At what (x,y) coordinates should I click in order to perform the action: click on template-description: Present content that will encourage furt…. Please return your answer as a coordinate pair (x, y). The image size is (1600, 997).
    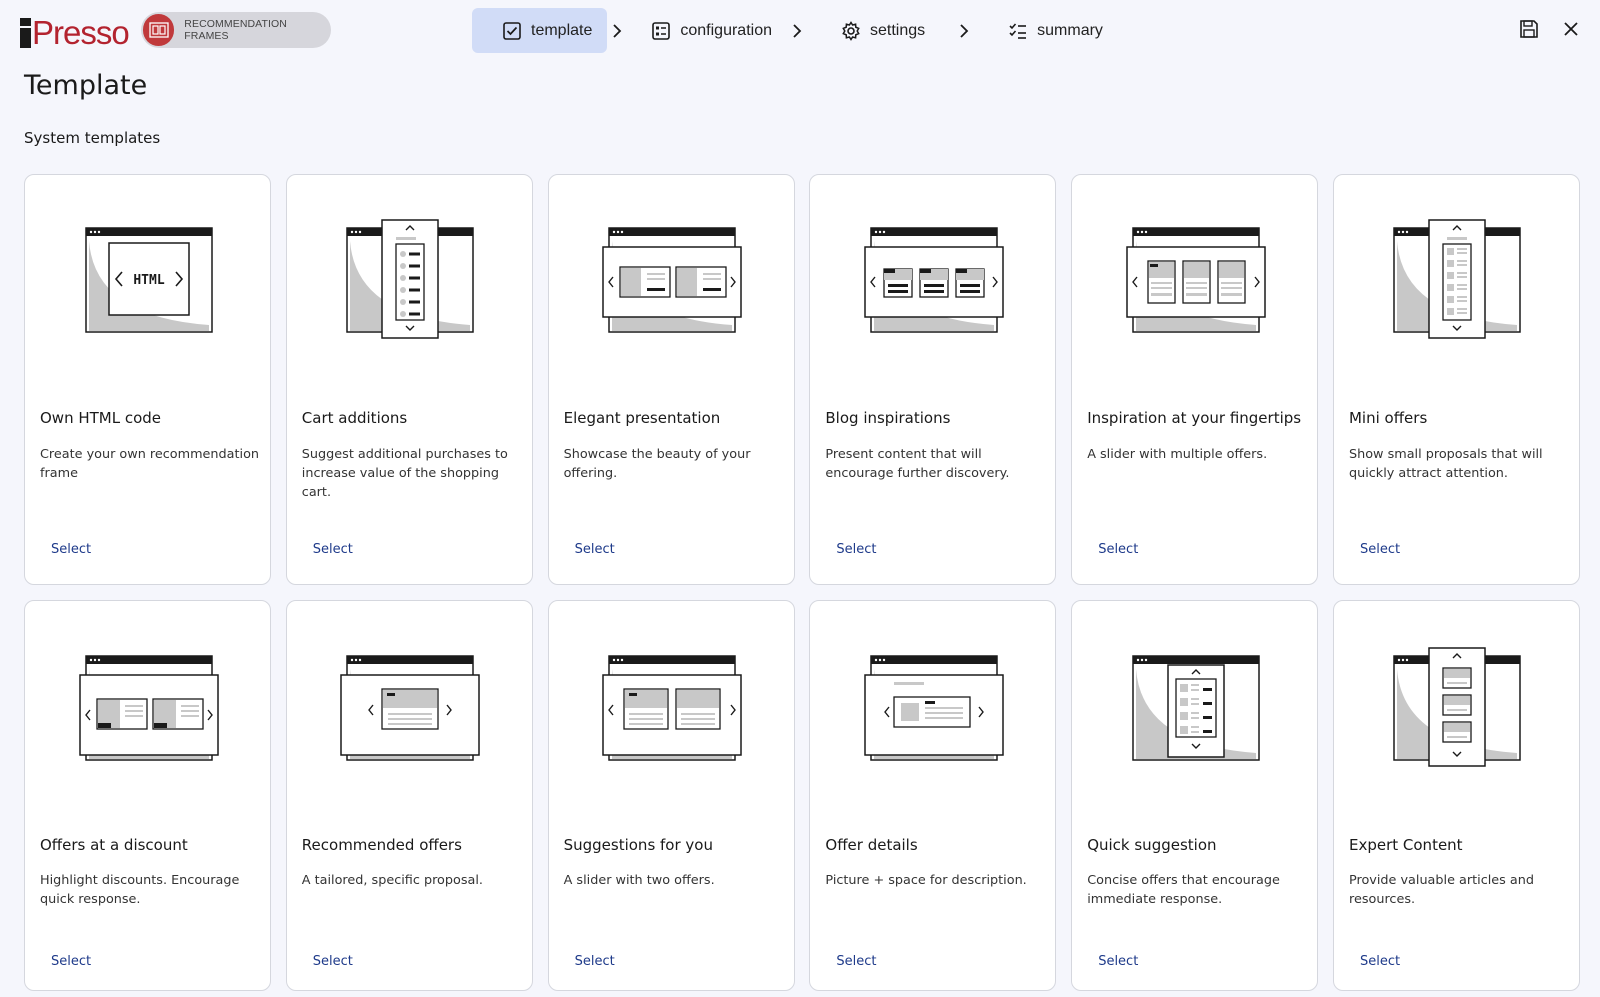
    Looking at the image, I should click on (917, 464).